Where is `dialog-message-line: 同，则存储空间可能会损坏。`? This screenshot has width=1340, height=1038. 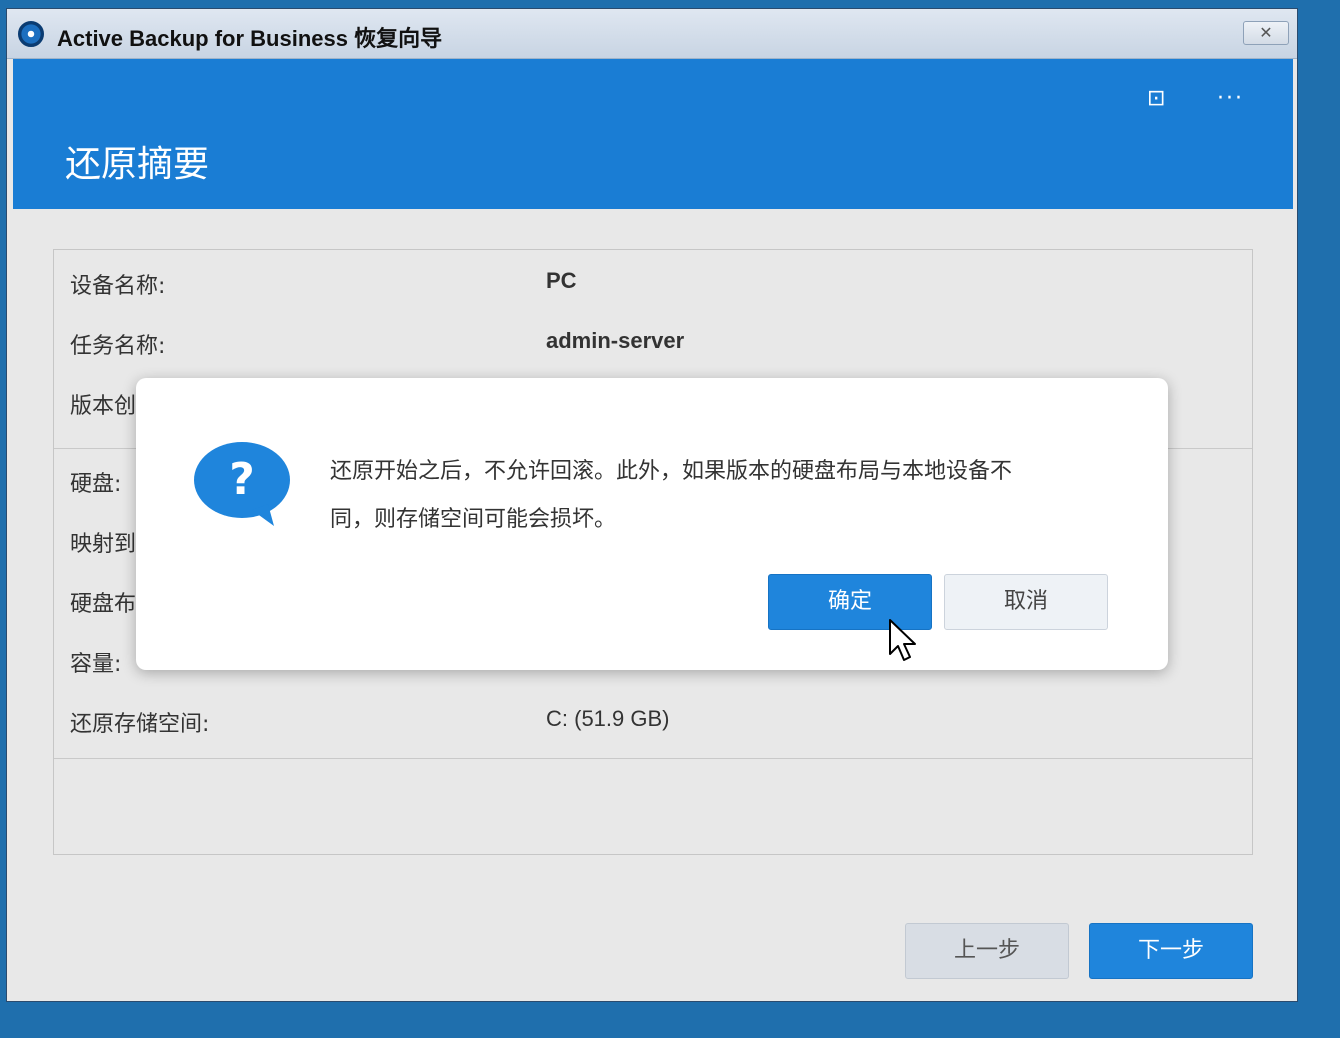 dialog-message-line: 同，则存储空间可能会损坏。 is located at coordinates (473, 519).